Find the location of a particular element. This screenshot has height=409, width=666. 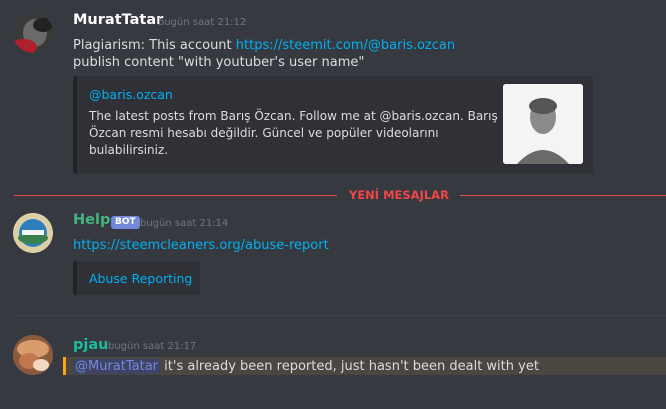

username-murattatar: MuratTatar is located at coordinates (118, 20).